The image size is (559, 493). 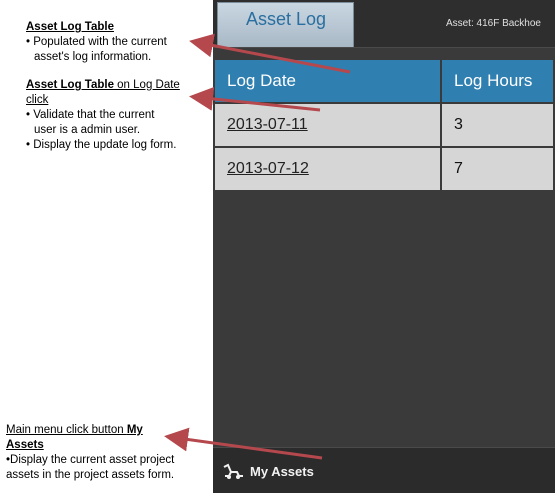 What do you see at coordinates (70, 27) in the screenshot?
I see `annotation-title: Asset Log Table` at bounding box center [70, 27].